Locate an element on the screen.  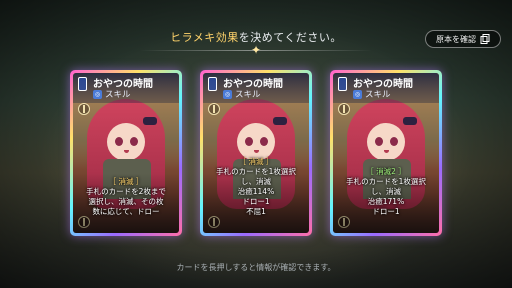
view-original-label: 原本を確認 is located at coordinates (456, 39).